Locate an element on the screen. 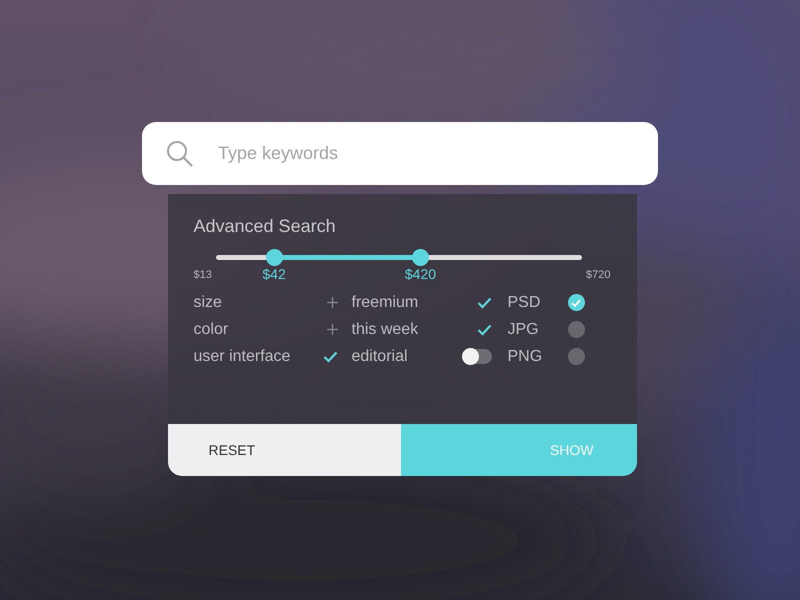 This screenshot has width=800, height=600. handle-price: $42 is located at coordinates (274, 274).